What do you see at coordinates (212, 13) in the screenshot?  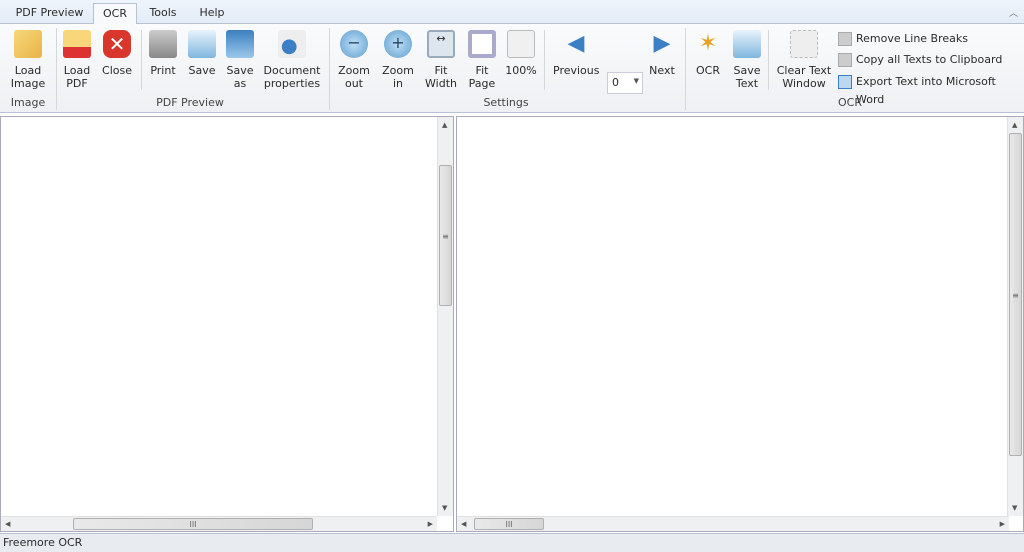 I see `tab-help: Help` at bounding box center [212, 13].